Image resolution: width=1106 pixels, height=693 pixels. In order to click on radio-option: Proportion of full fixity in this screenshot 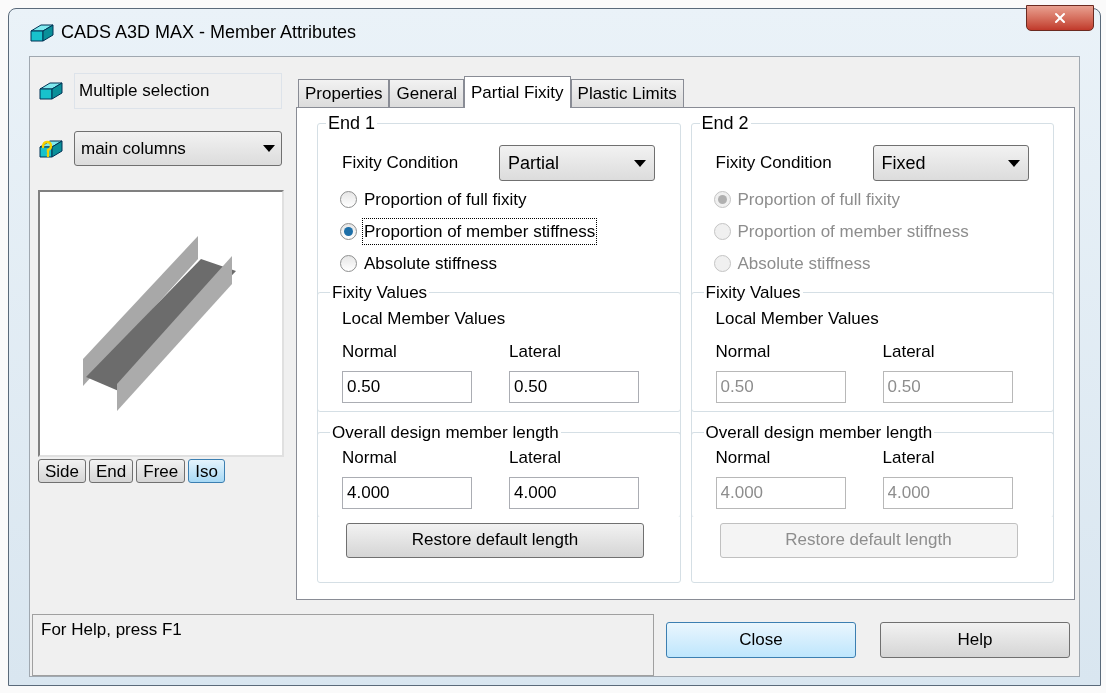, I will do `click(434, 199)`.